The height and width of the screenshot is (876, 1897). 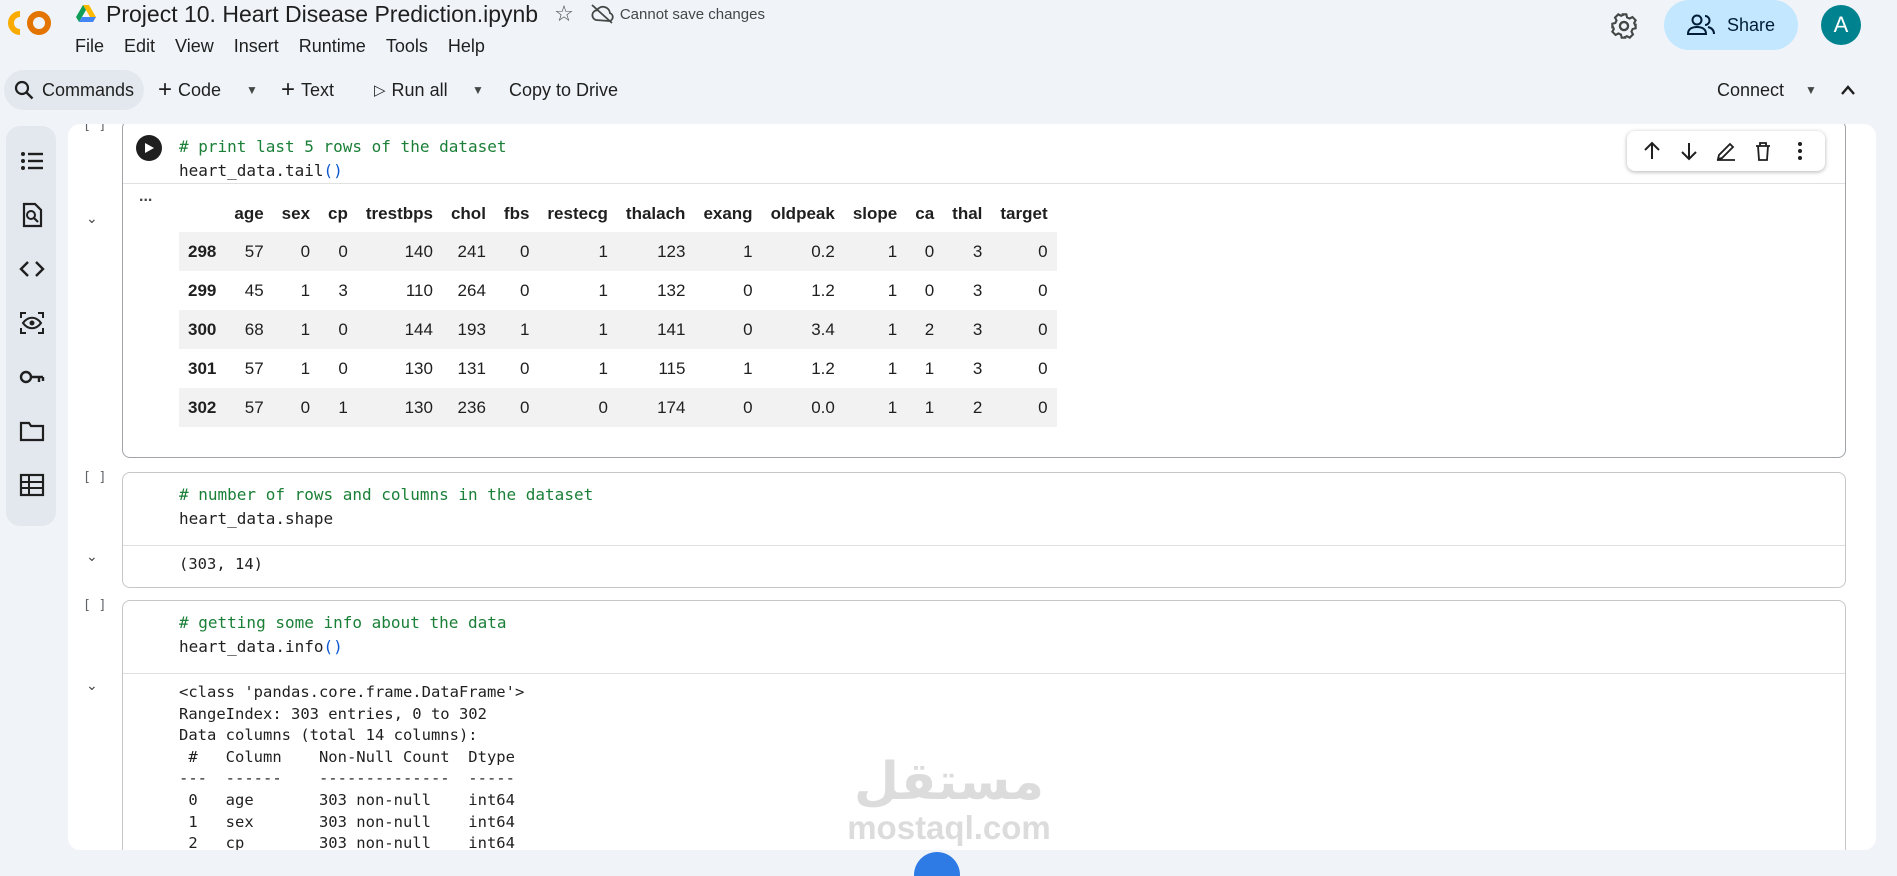 I want to click on table-column-header: chol, so click(x=468, y=213).